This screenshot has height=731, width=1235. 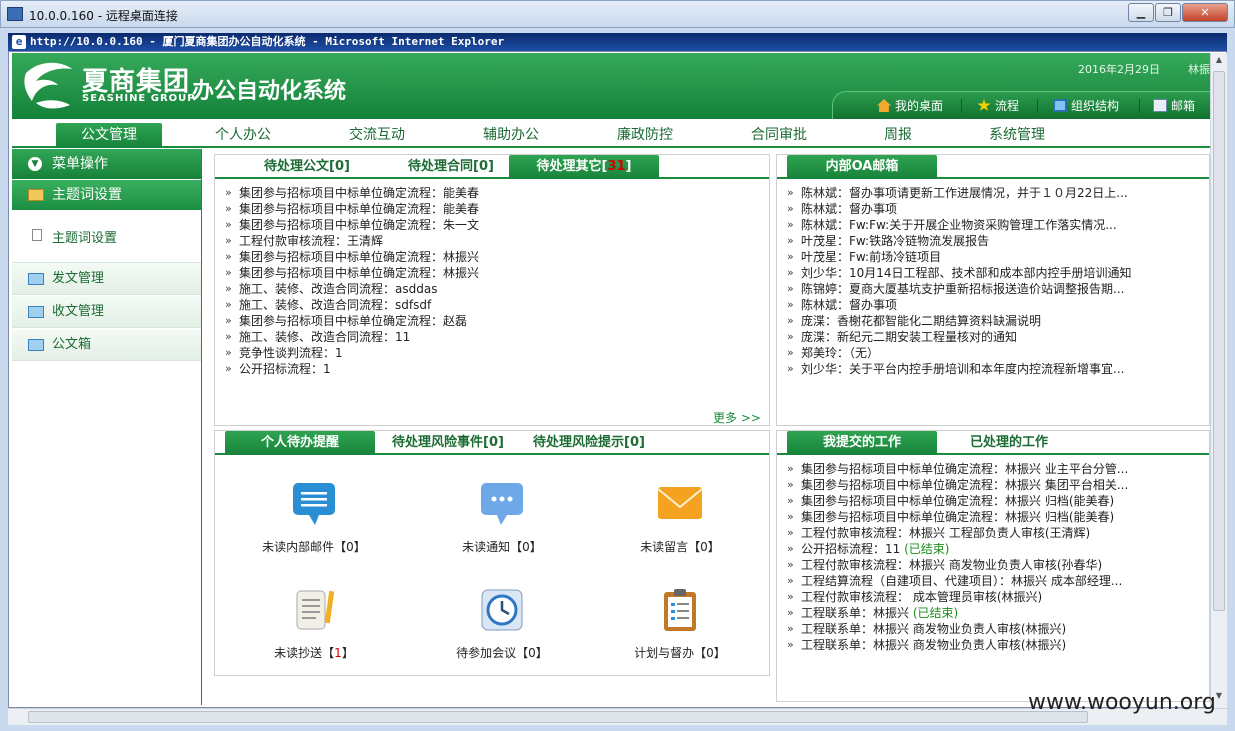 I want to click on sidebar-sub-item-keywords: 主题词设置, so click(x=84, y=236).